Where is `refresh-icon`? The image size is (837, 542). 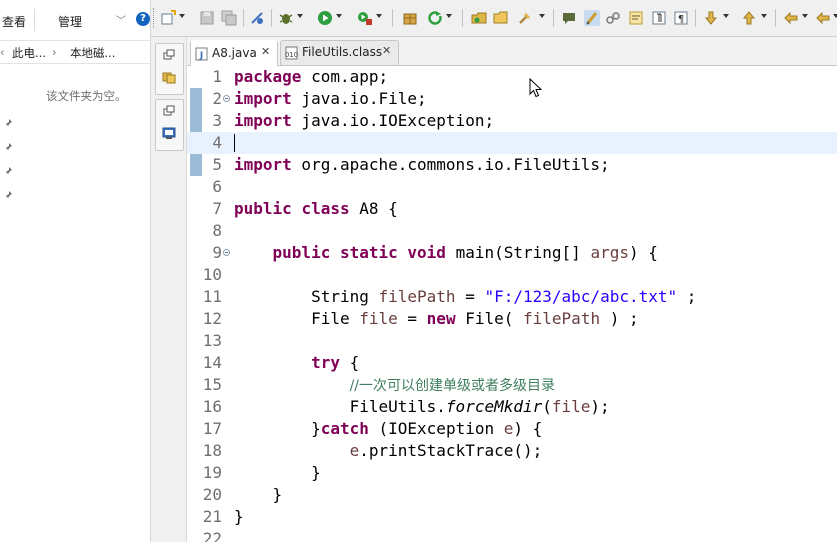 refresh-icon is located at coordinates (435, 18).